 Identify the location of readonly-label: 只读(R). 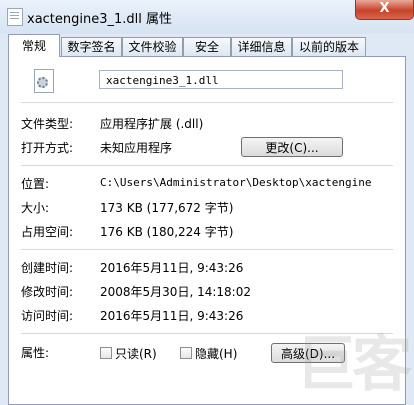
(136, 353).